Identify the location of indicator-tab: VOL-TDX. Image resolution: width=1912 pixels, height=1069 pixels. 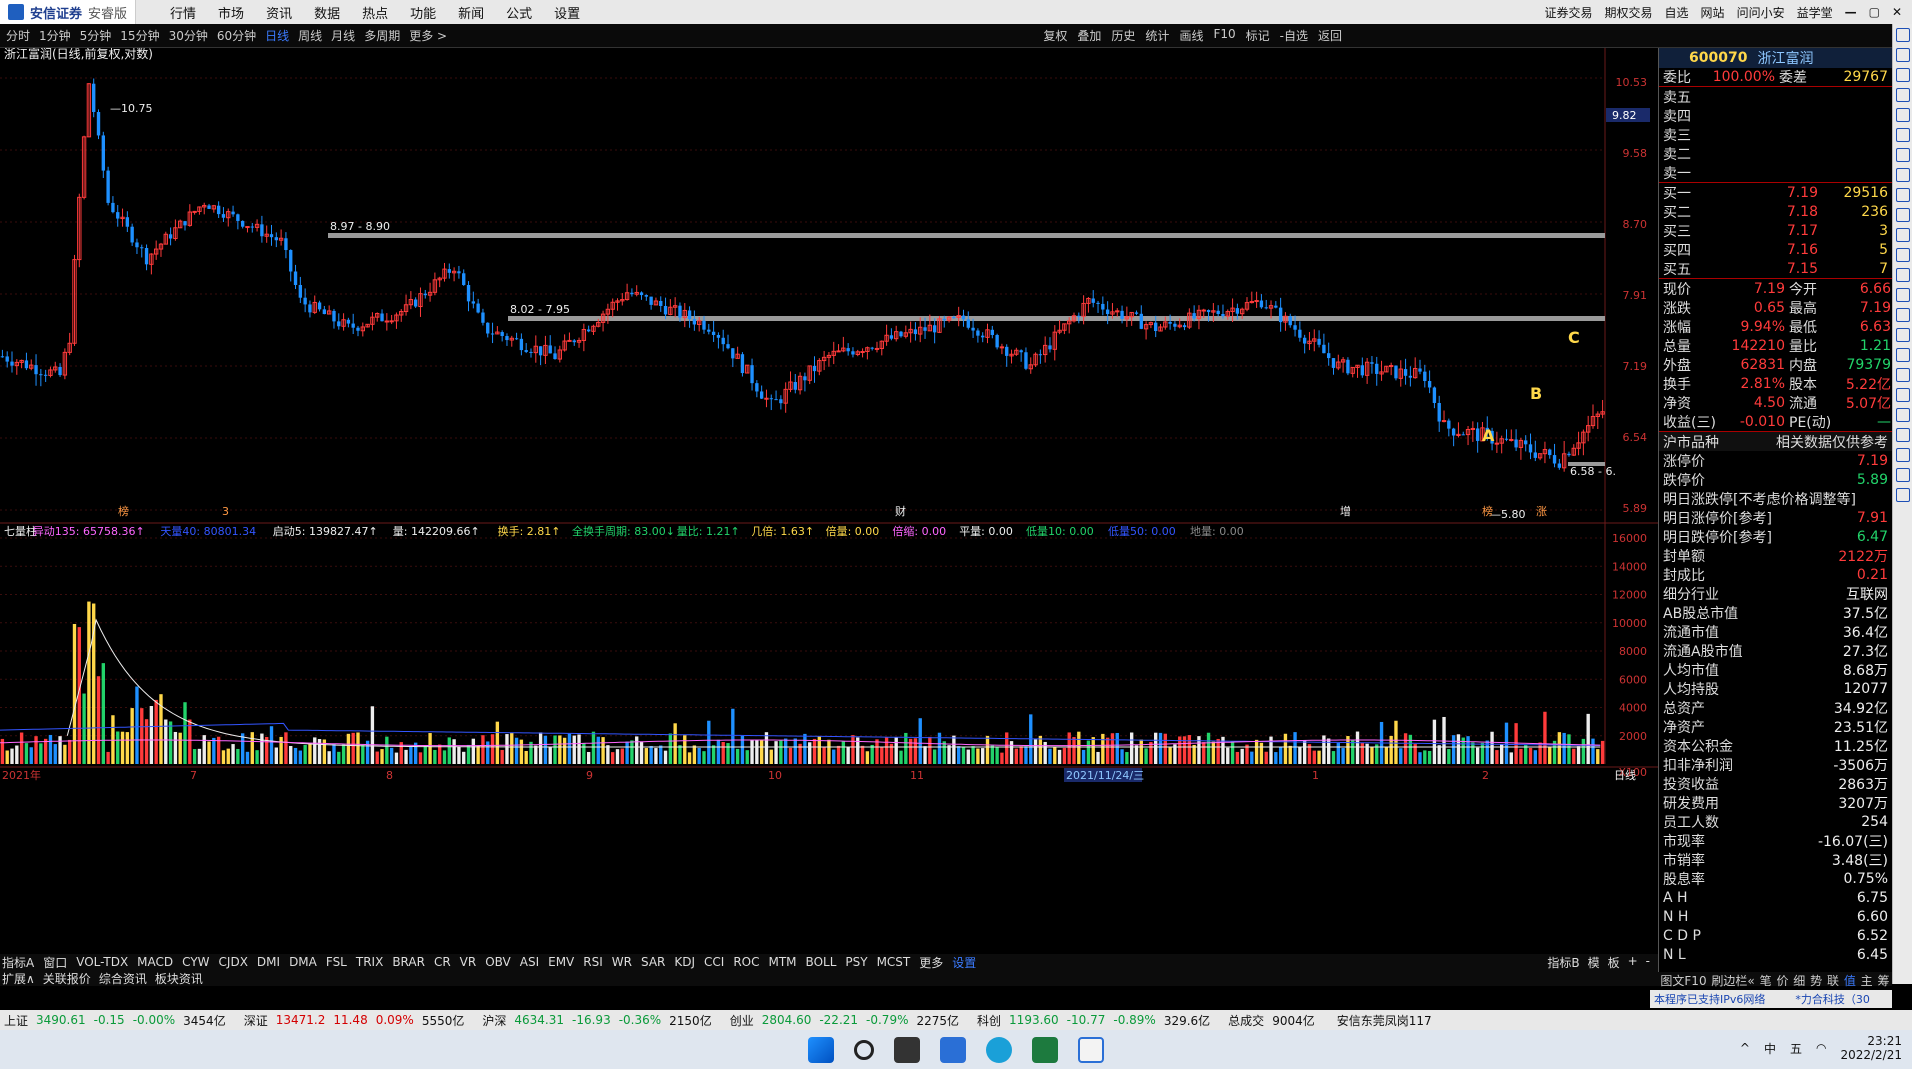
(102, 962).